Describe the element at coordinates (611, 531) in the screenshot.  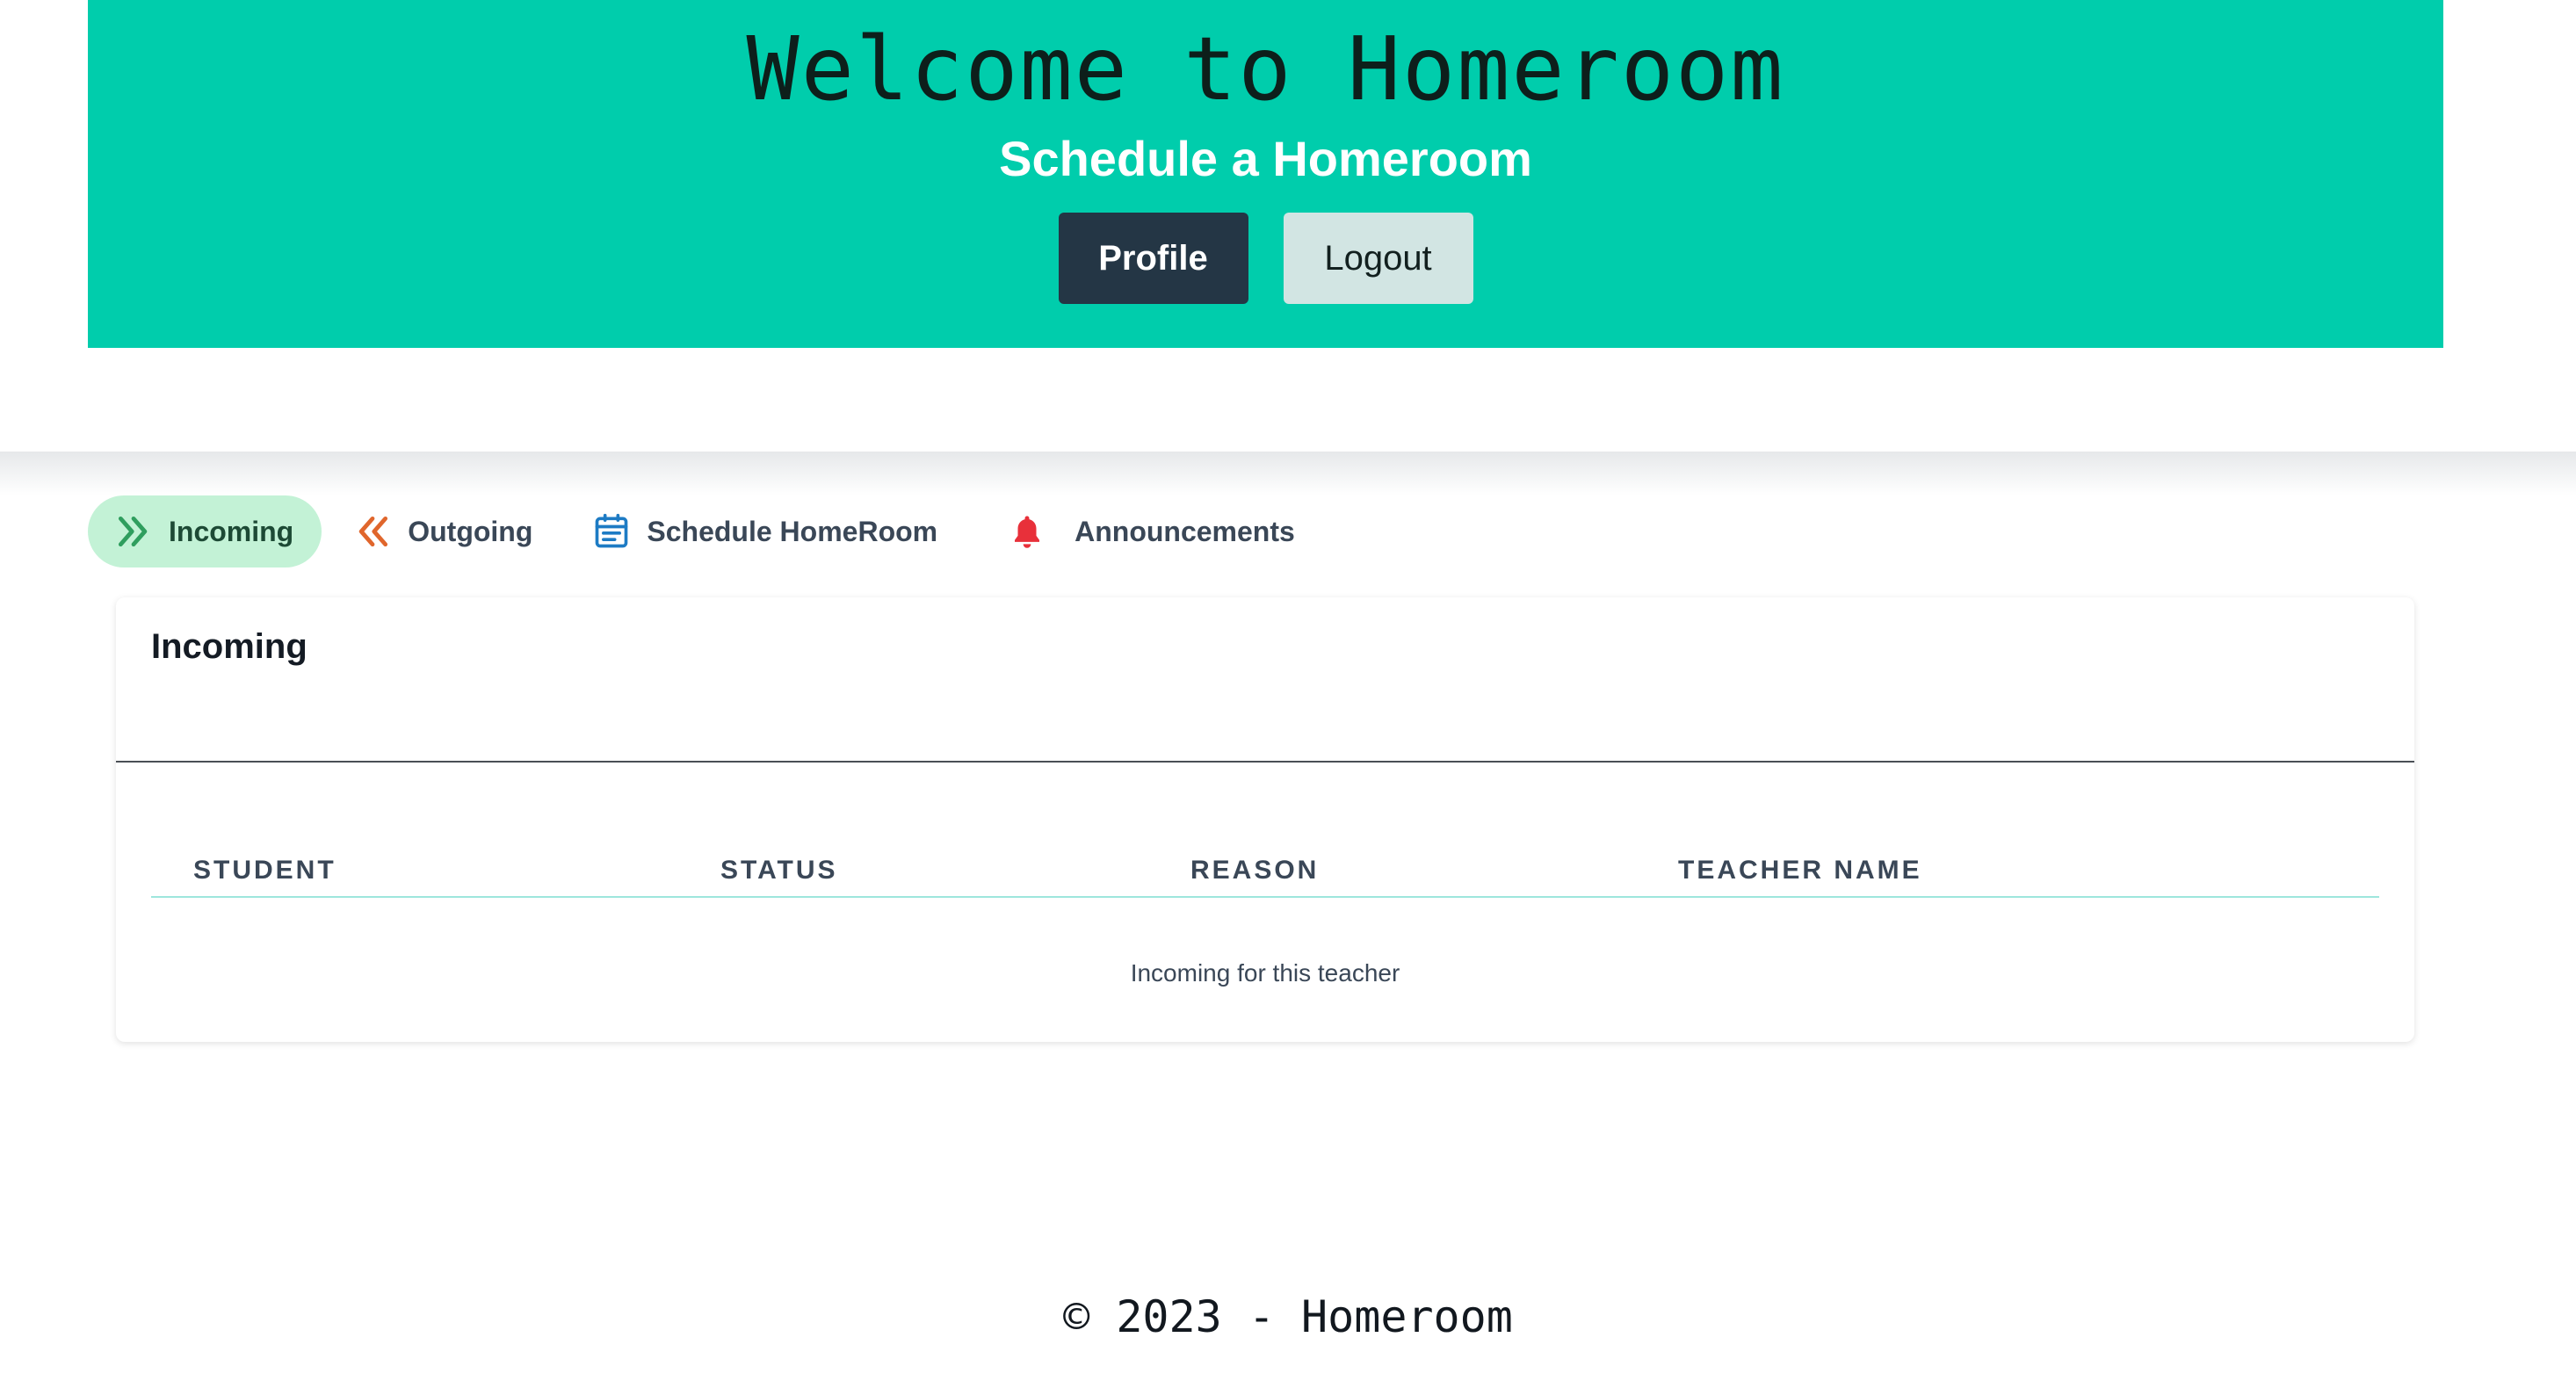
I see `calendar-icon` at that location.